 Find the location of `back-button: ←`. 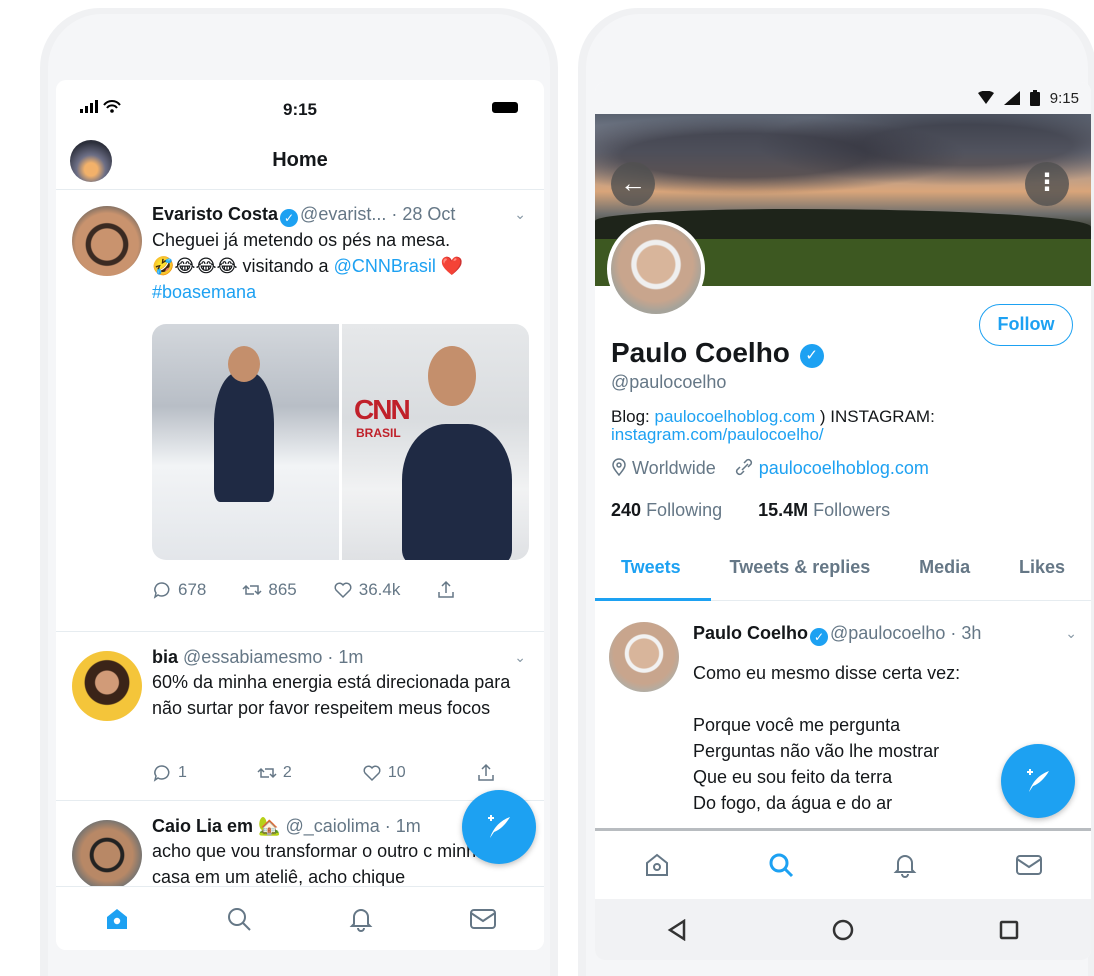

back-button: ← is located at coordinates (633, 184).